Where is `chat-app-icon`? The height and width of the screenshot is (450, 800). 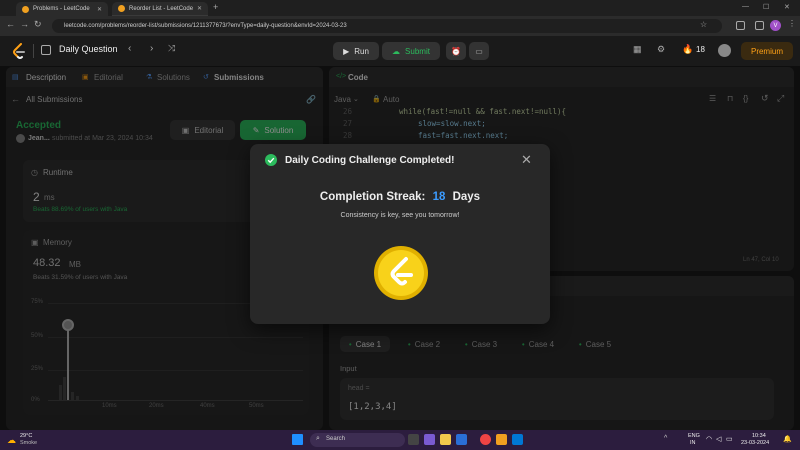
chat-app-icon is located at coordinates (429, 439).